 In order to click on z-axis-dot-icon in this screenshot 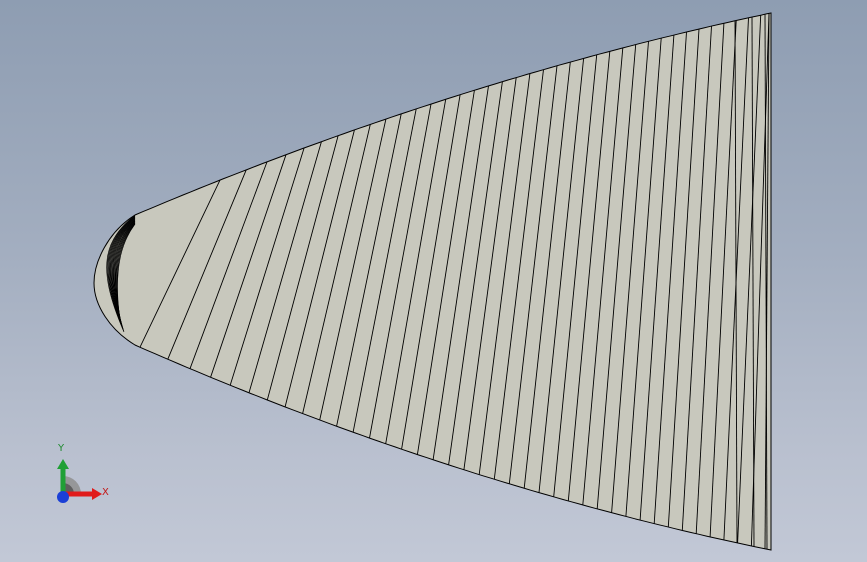, I will do `click(63, 497)`.